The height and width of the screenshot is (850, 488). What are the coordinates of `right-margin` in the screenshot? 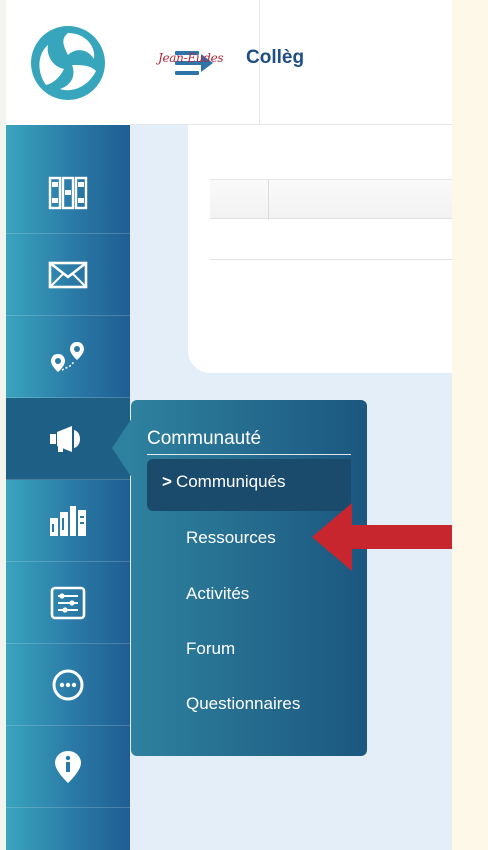 It's located at (470, 425).